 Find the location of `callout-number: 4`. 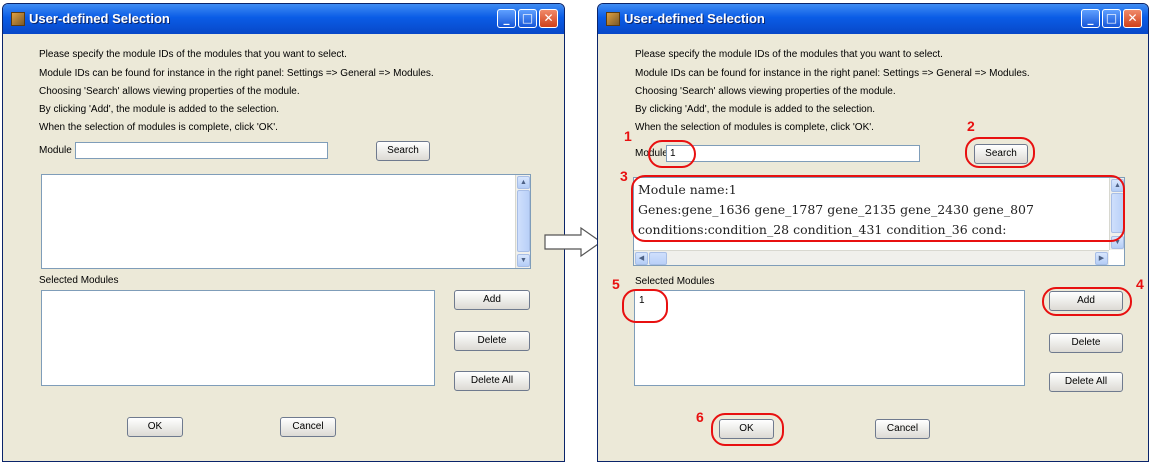

callout-number: 4 is located at coordinates (1140, 284).